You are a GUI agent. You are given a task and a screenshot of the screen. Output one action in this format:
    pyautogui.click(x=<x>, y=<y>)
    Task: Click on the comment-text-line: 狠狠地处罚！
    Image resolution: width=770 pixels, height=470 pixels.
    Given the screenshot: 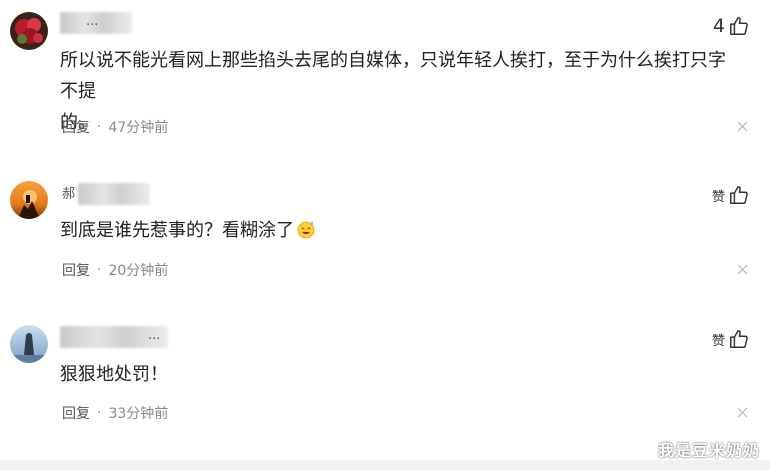 What is the action you would take?
    pyautogui.click(x=114, y=374)
    